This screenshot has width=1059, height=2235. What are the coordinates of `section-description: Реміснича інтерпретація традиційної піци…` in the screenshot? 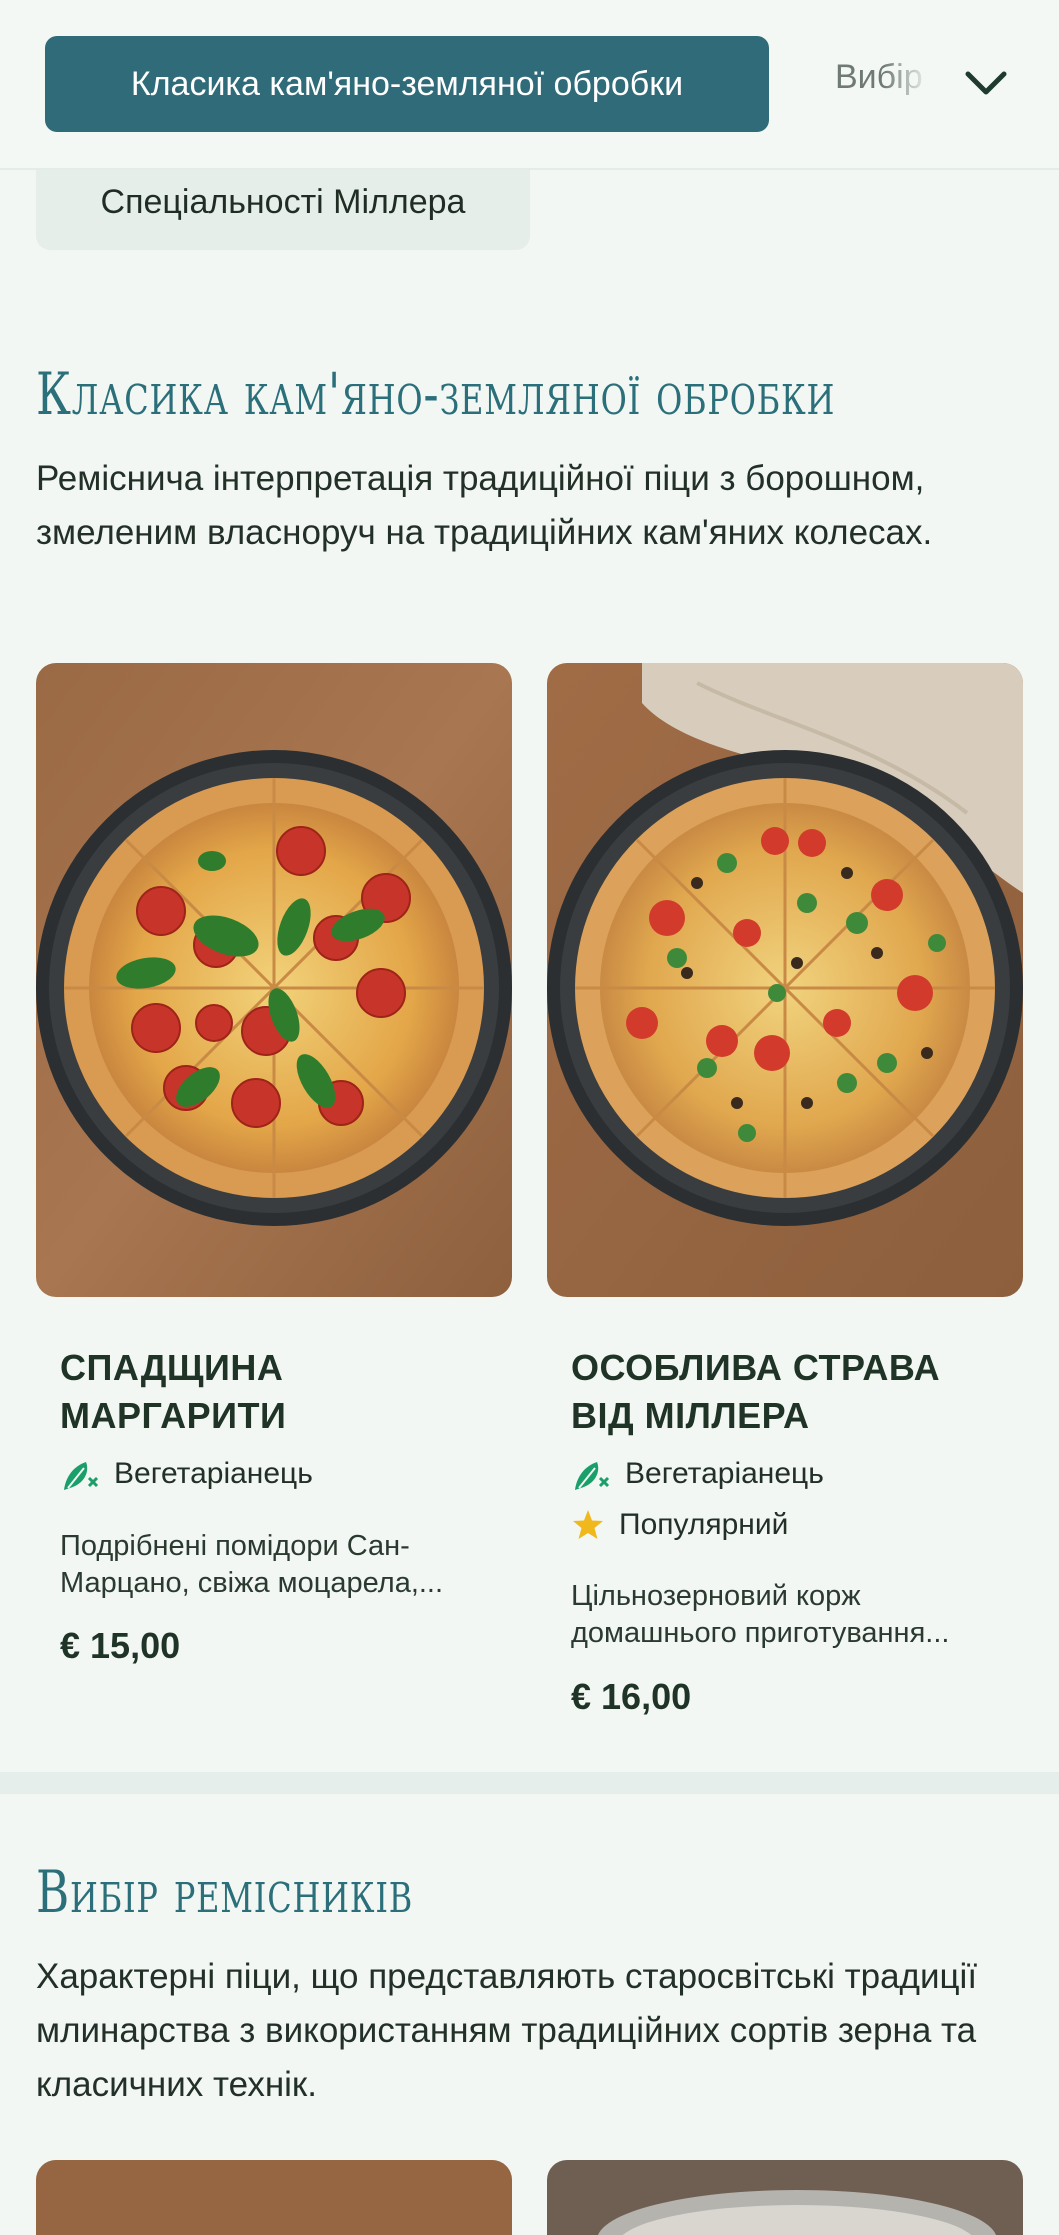 It's located at (484, 505).